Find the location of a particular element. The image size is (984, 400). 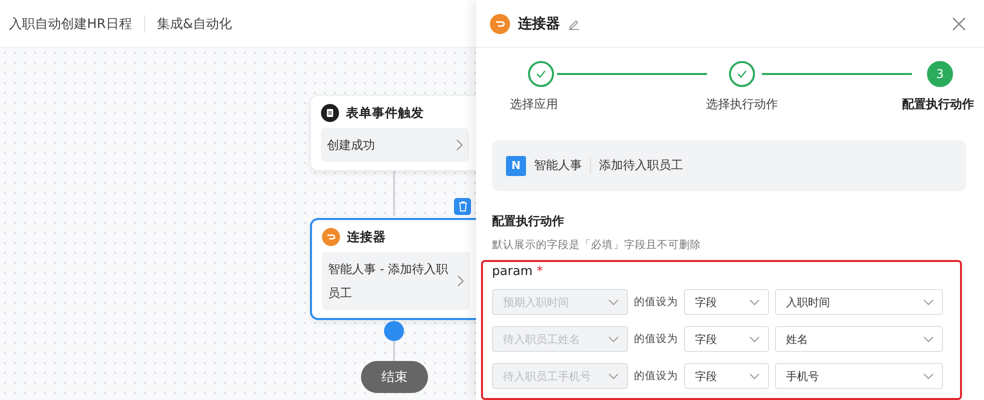

delete-button is located at coordinates (462, 206).